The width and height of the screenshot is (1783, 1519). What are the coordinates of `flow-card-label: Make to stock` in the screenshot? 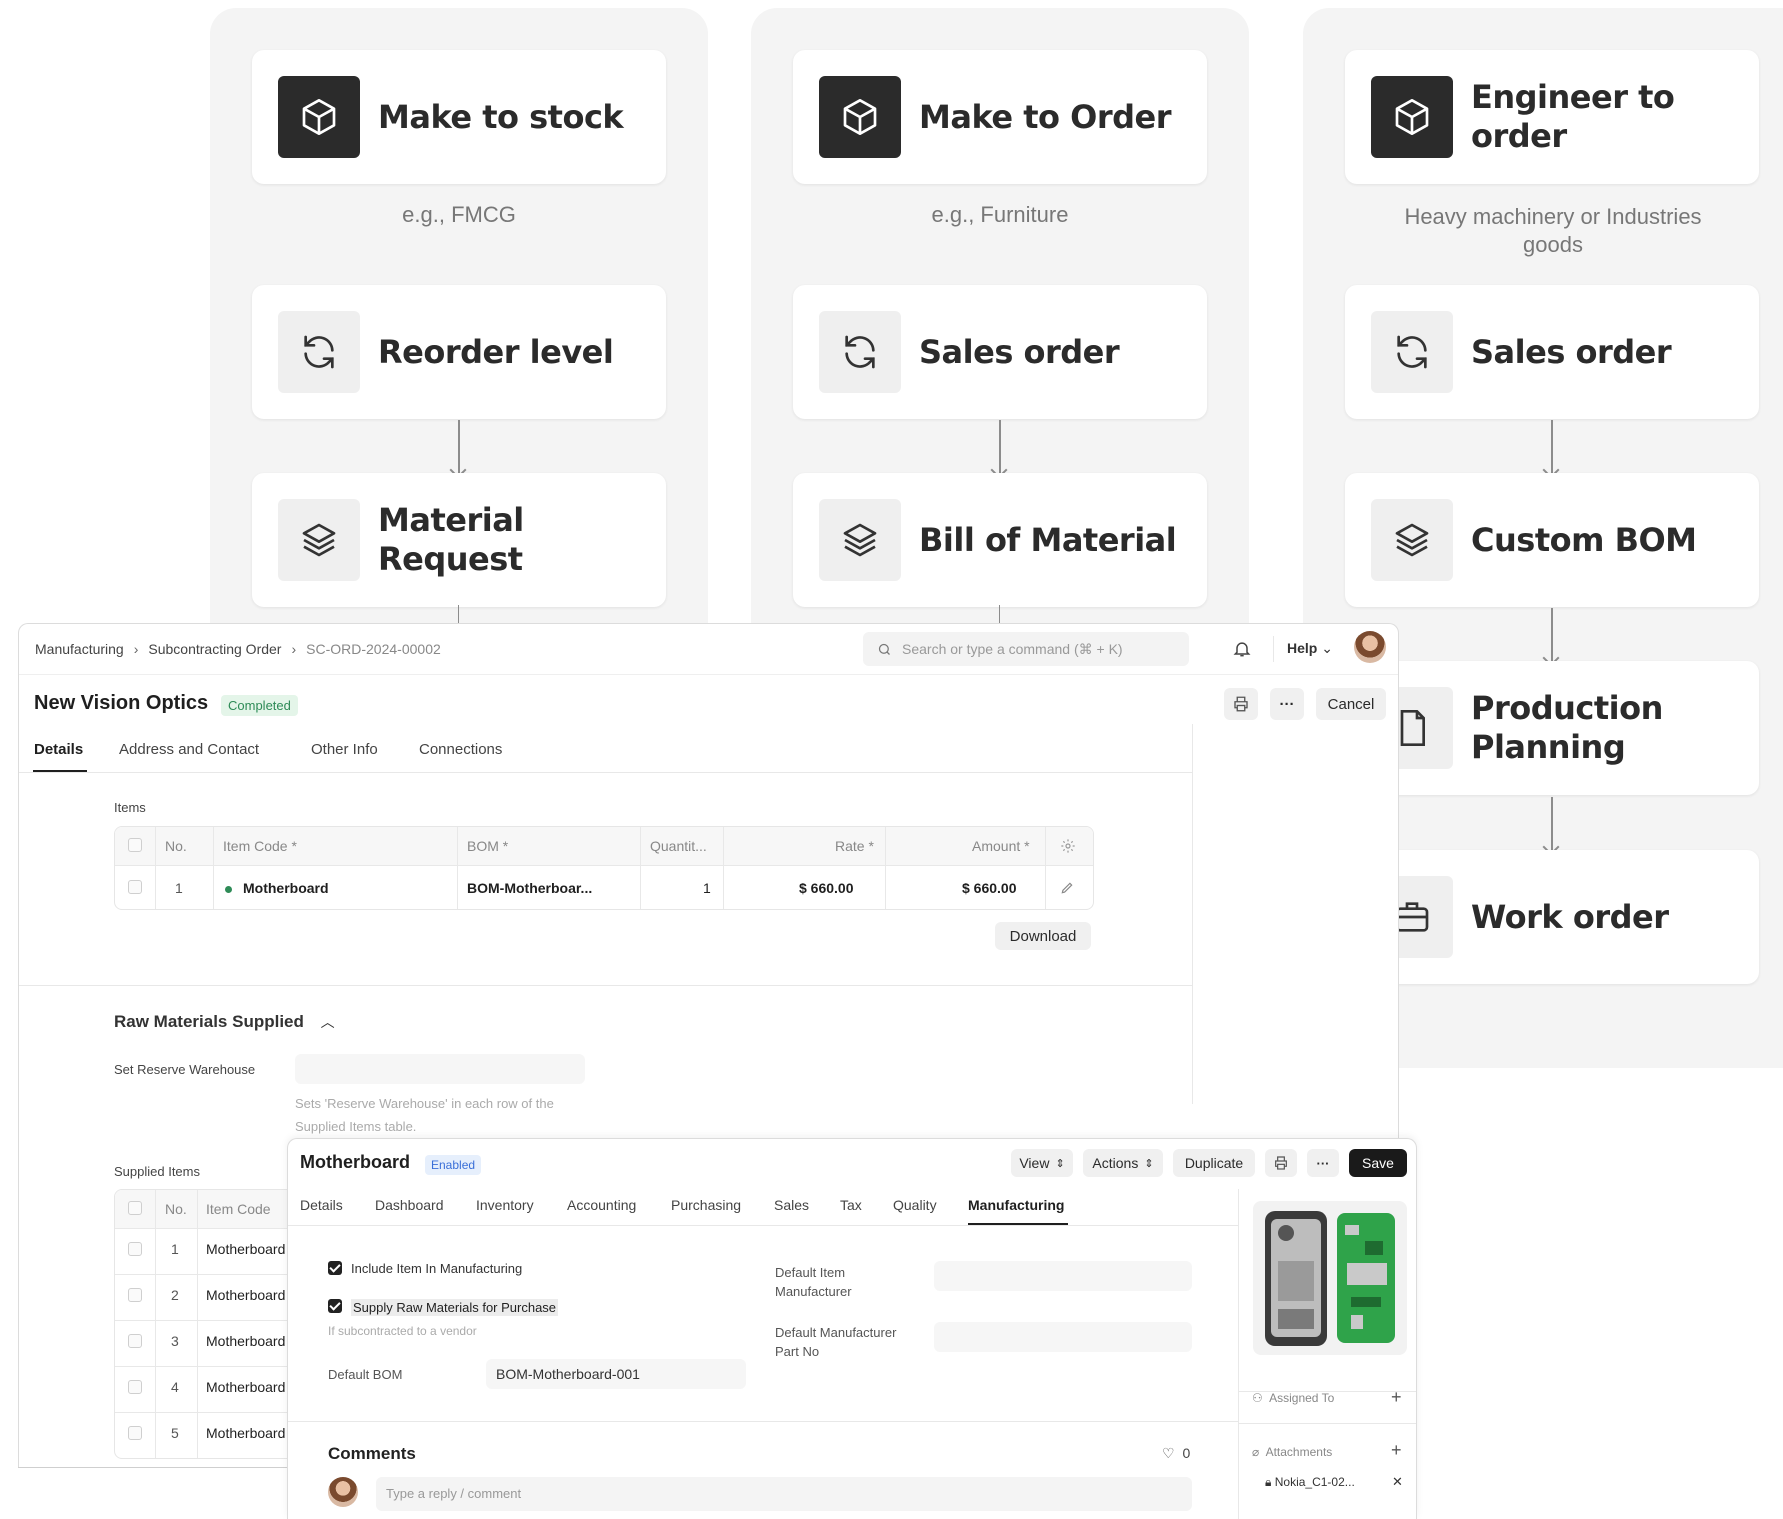 It's located at (501, 116).